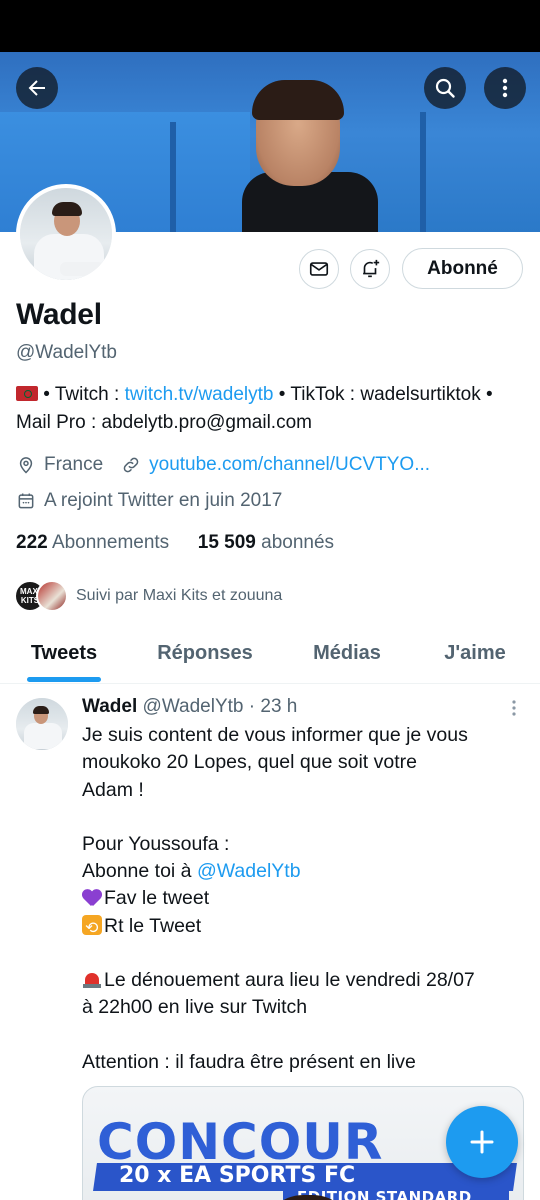  What do you see at coordinates (109, 706) in the screenshot?
I see `tweet-author-name: Wadel` at bounding box center [109, 706].